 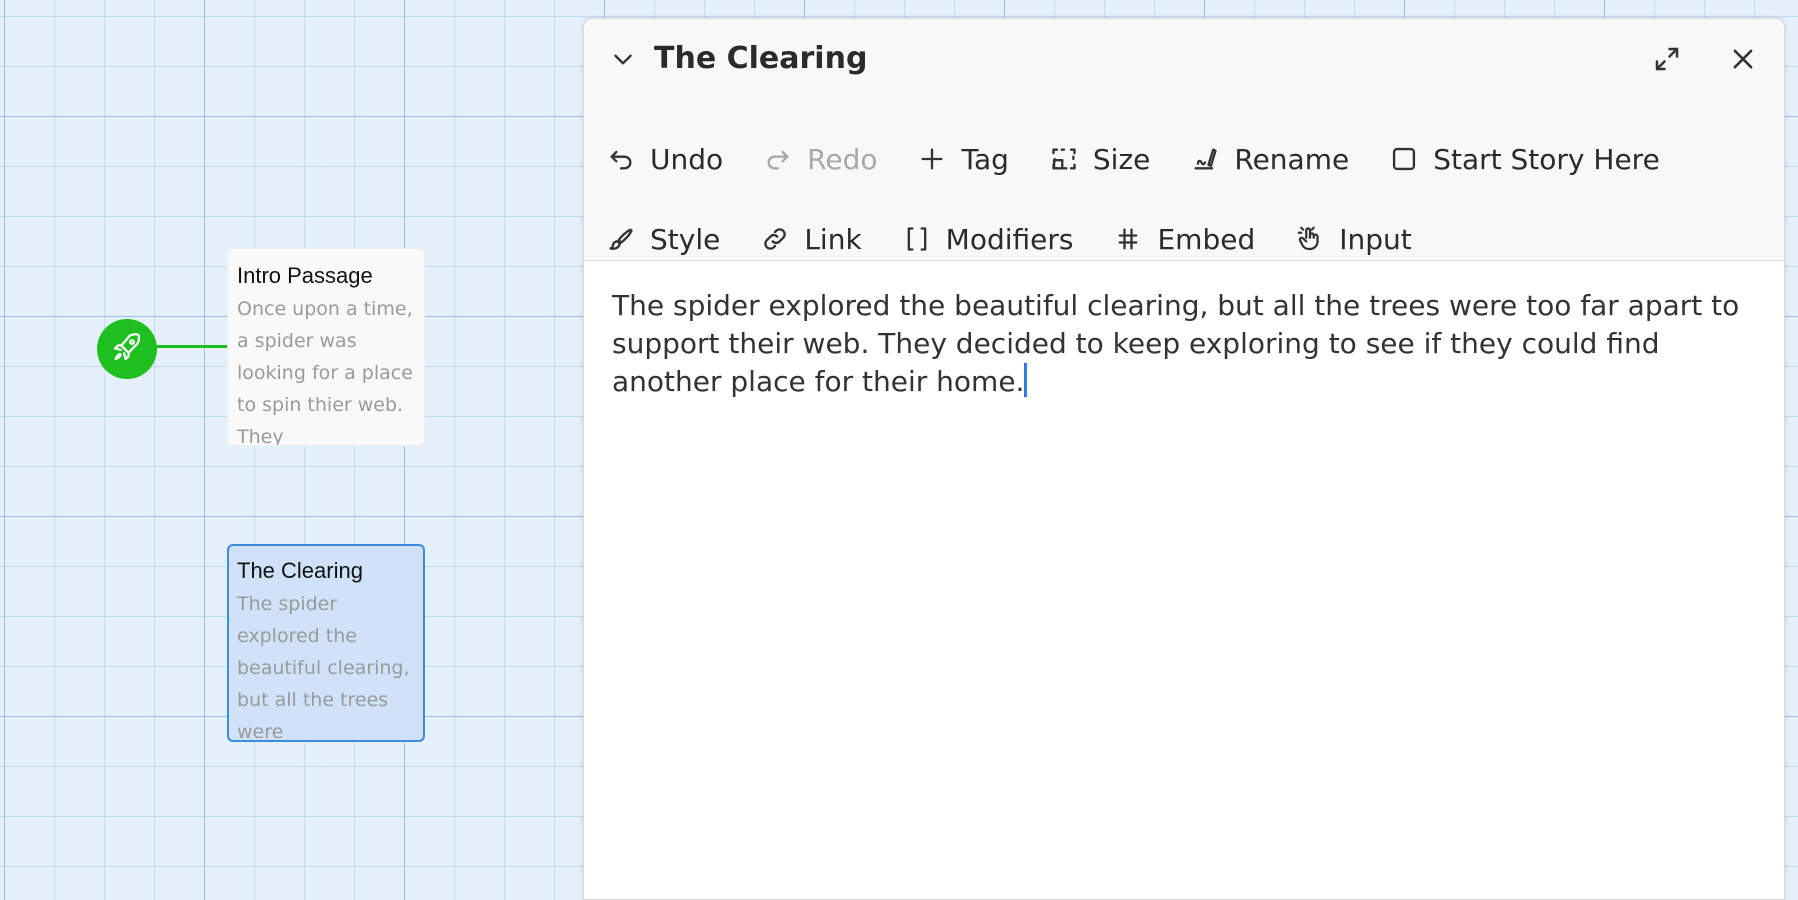 I want to click on maximize-icon, so click(x=1667, y=59).